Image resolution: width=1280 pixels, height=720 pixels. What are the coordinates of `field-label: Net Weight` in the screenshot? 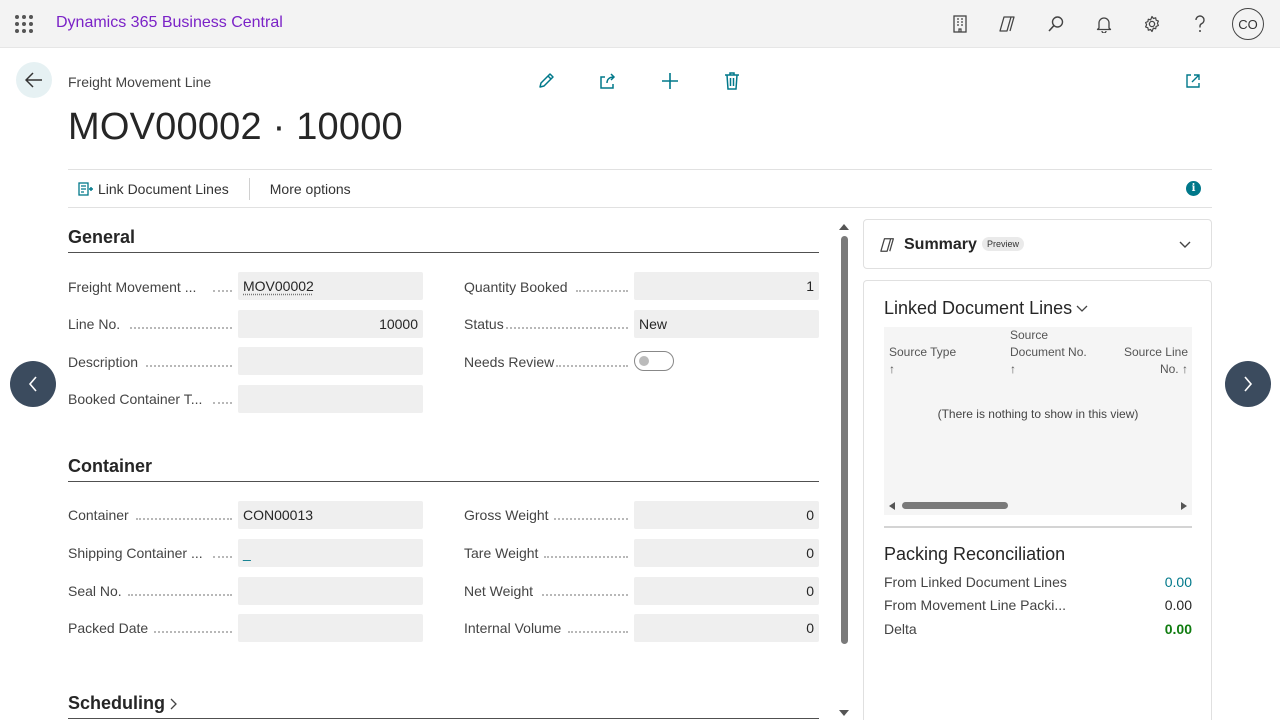 It's located at (546, 591).